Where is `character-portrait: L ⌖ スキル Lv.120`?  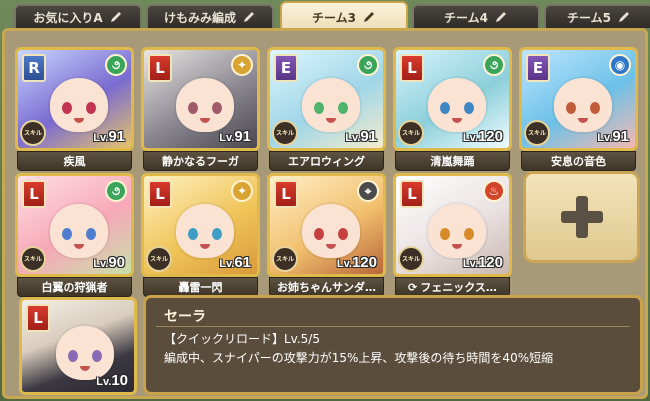 character-portrait: L ⌖ スキル Lv.120 is located at coordinates (326, 225).